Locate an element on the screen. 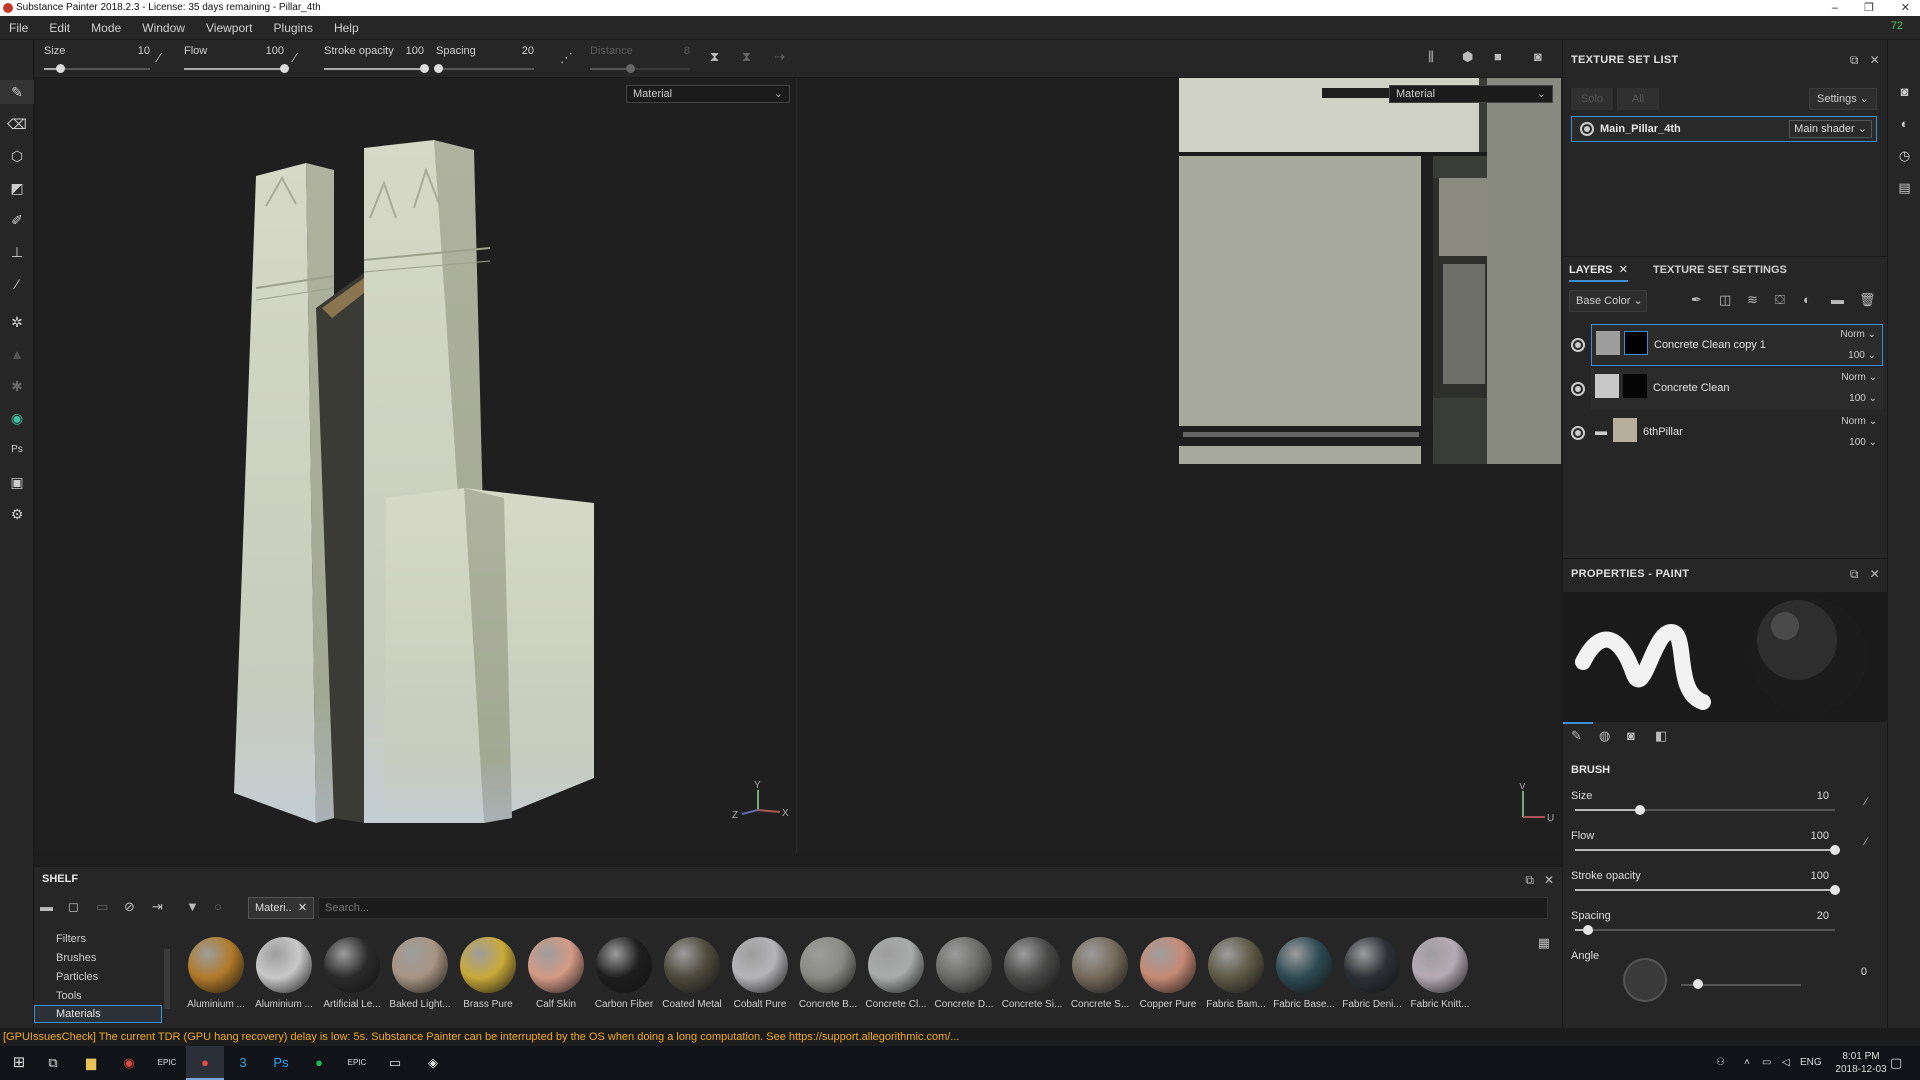  maximize-button: ❐ is located at coordinates (1869, 8).